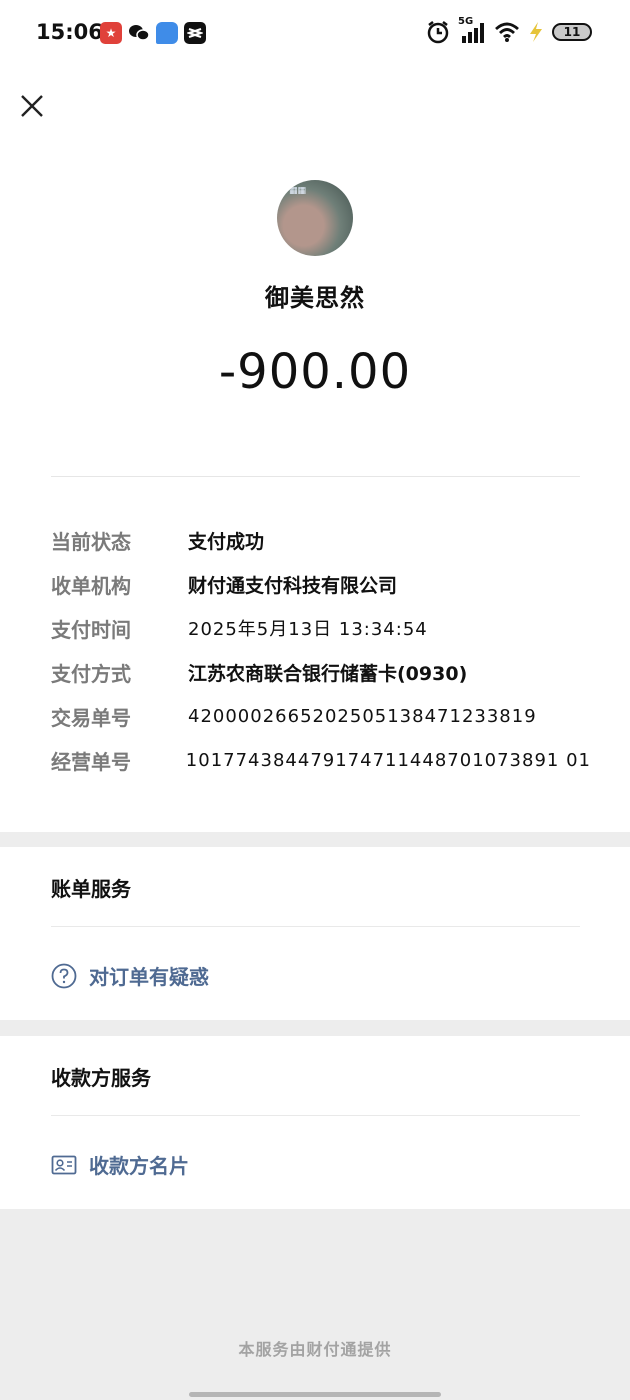 Image resolution: width=630 pixels, height=1400 pixels. I want to click on wifi-icon, so click(507, 32).